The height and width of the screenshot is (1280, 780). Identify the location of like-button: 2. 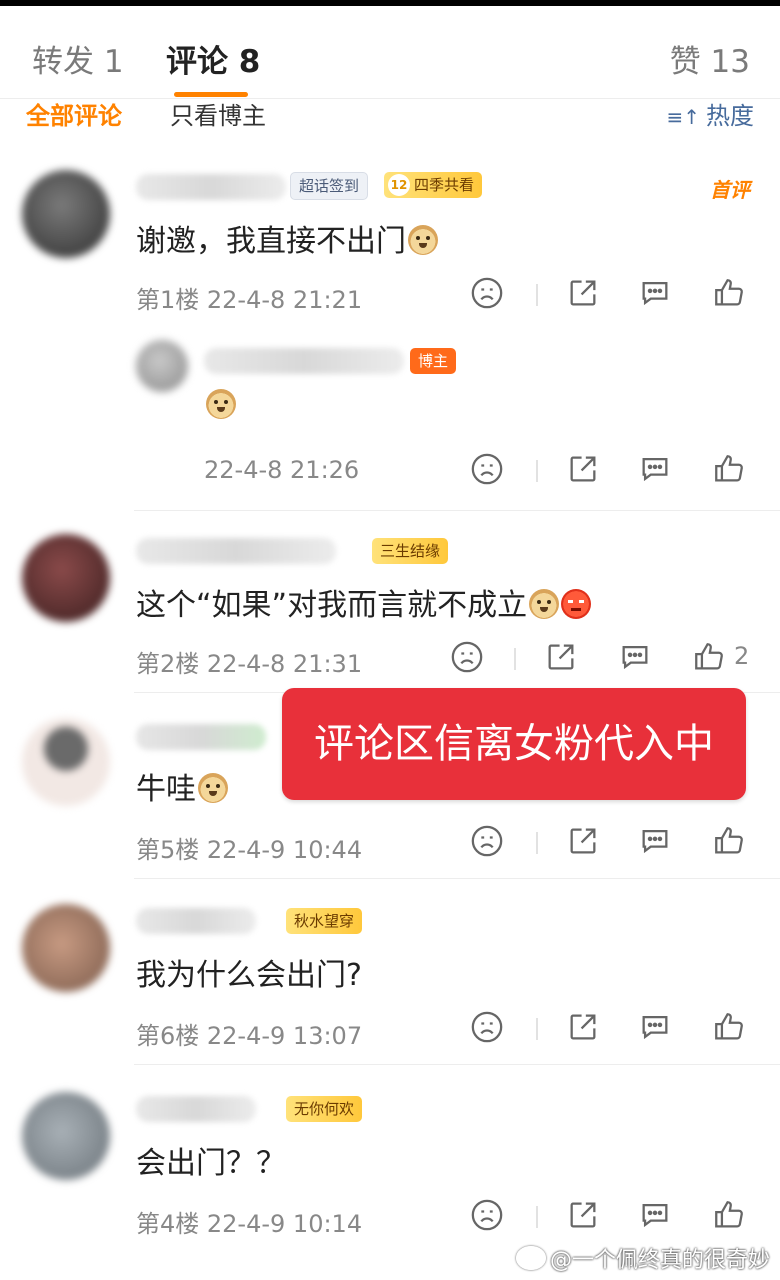
(720, 660).